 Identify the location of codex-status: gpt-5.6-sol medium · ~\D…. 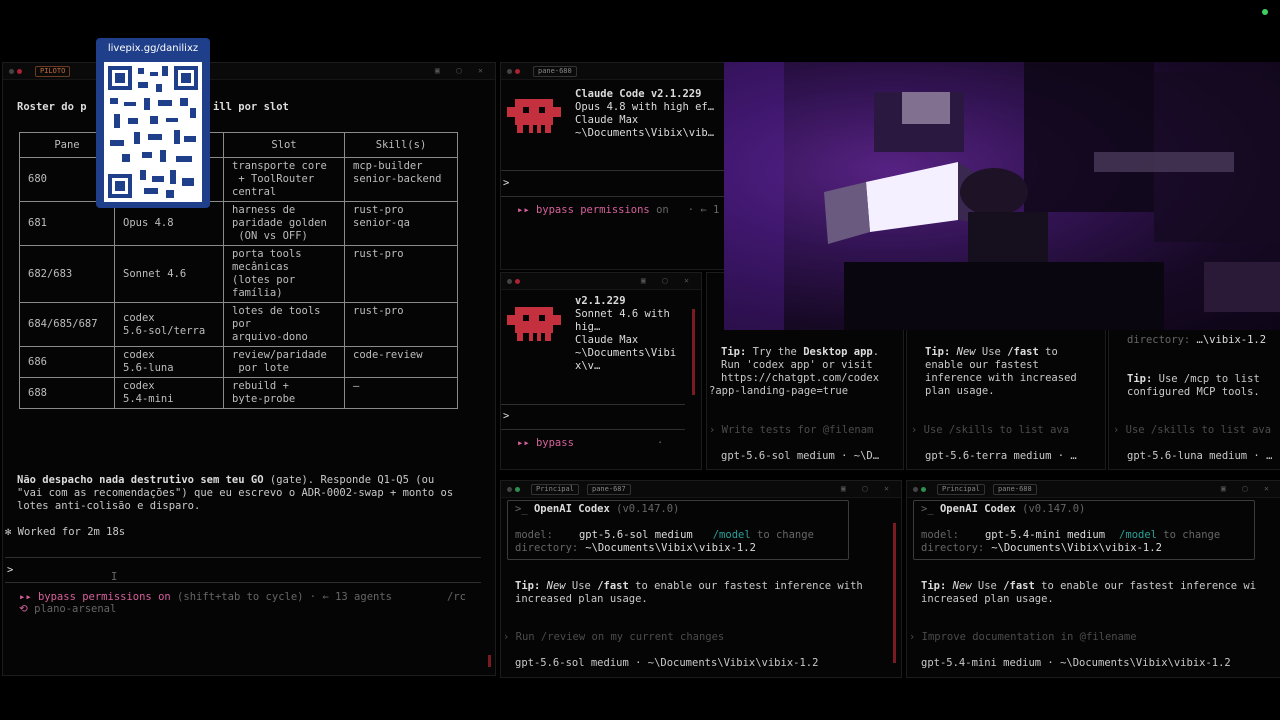
(800, 456).